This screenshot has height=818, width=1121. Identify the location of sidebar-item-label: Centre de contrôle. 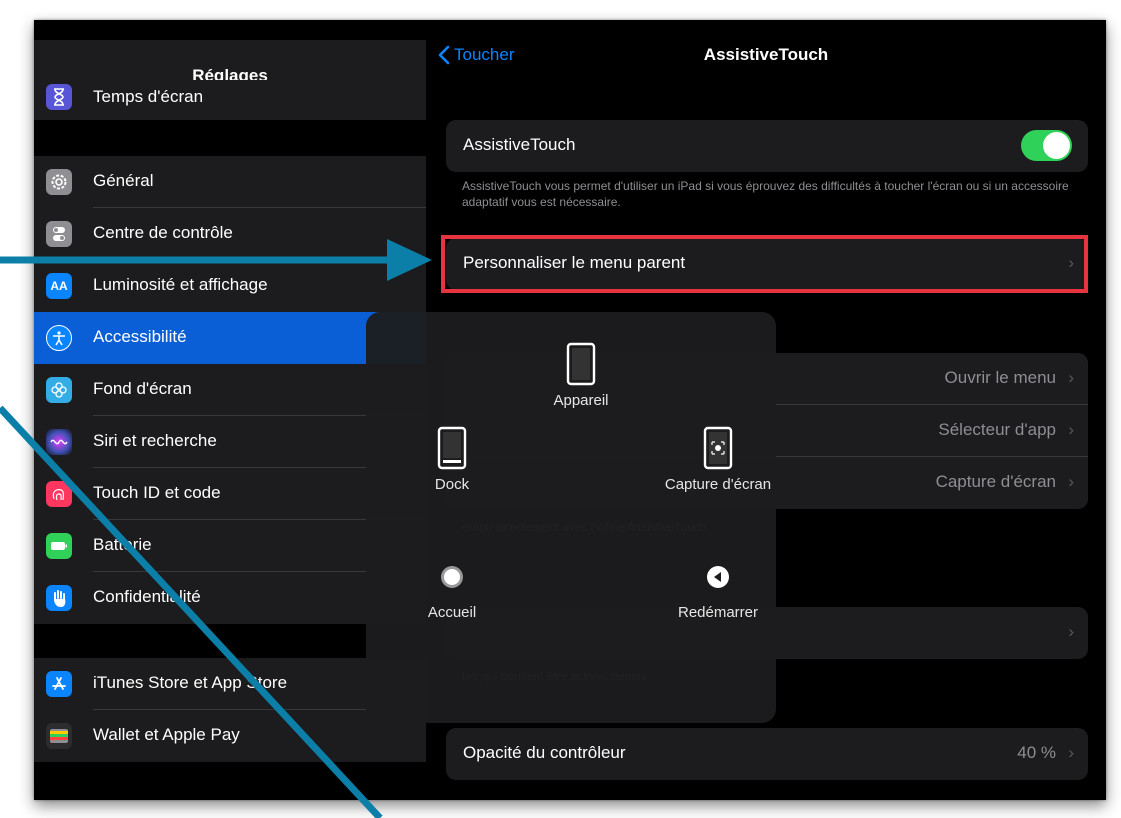
(163, 232).